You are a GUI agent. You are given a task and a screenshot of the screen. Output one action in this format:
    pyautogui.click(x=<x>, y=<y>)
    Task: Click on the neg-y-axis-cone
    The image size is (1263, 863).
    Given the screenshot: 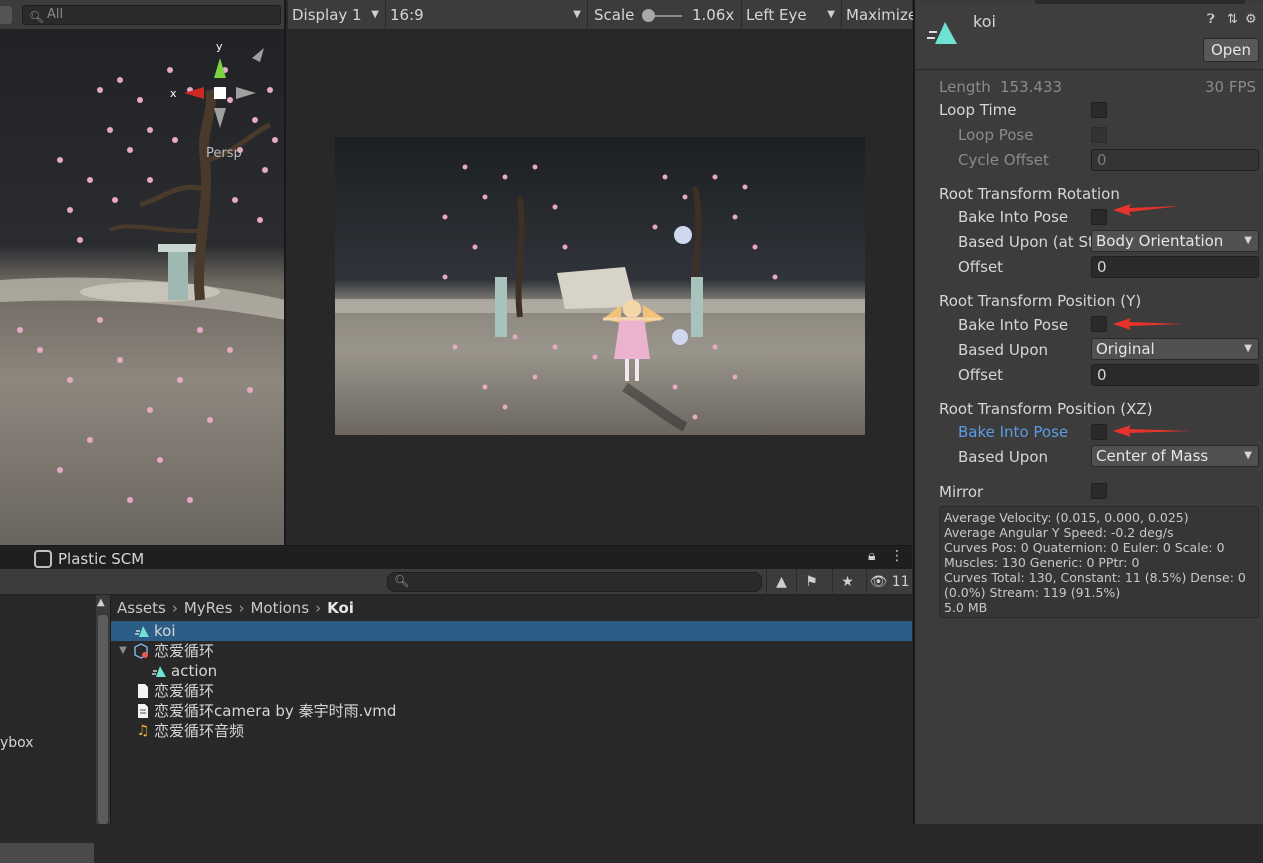 What is the action you would take?
    pyautogui.click(x=220, y=118)
    